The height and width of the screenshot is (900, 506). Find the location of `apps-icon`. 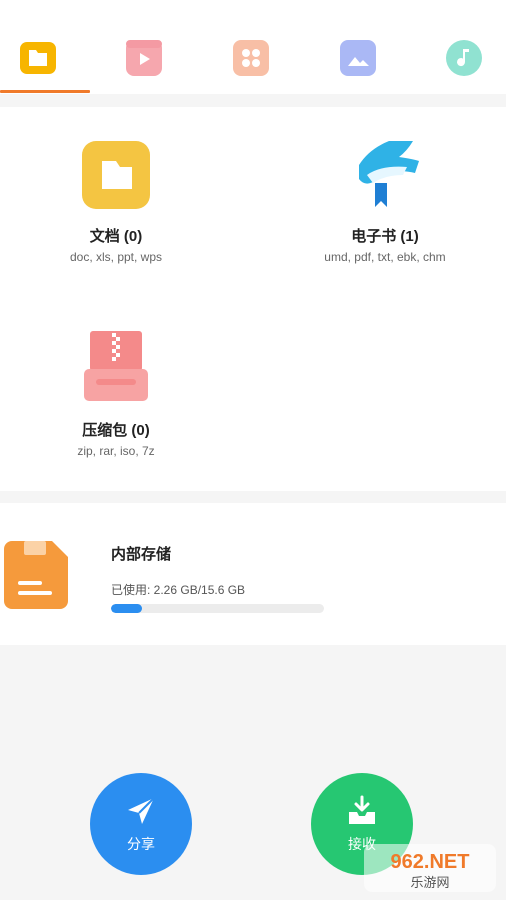

apps-icon is located at coordinates (251, 58).